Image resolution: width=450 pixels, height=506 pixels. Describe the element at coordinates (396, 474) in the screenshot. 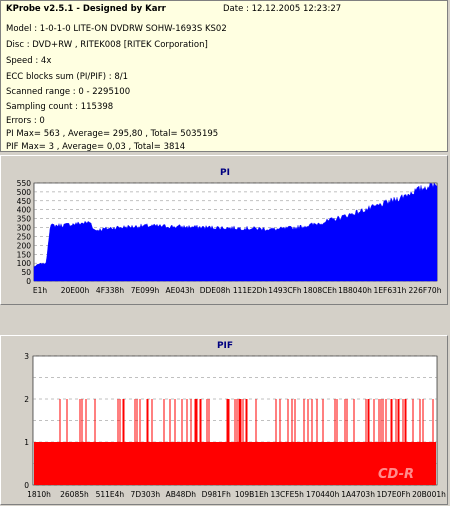

I see `watermark-logo: CD-R` at that location.